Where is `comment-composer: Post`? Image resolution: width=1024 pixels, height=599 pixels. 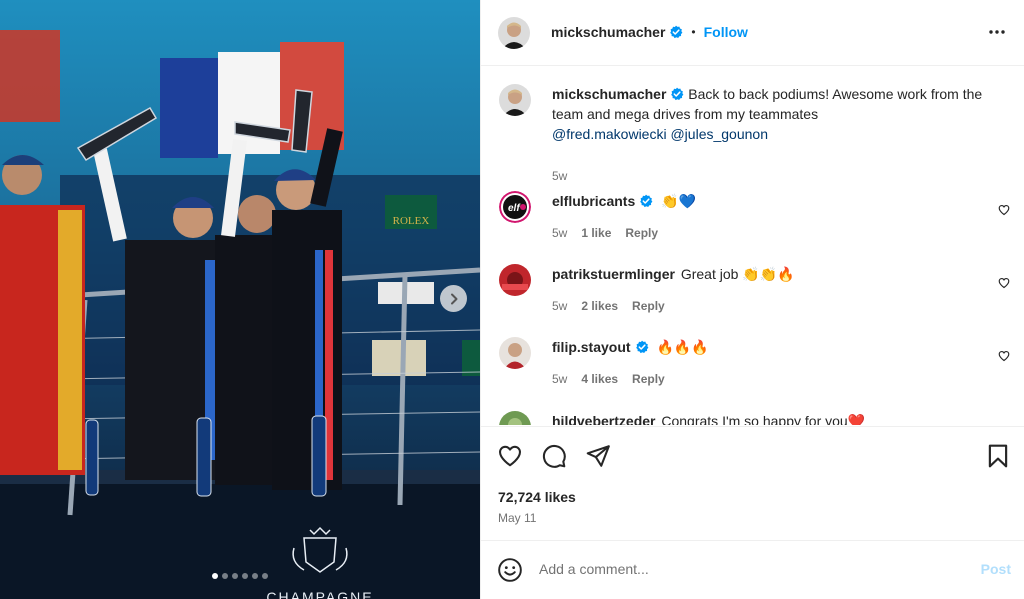
comment-composer: Post is located at coordinates (752, 570).